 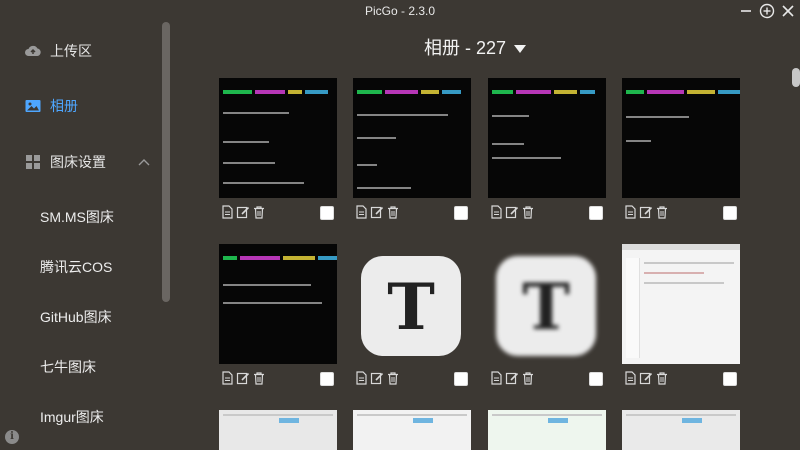 I want to click on sidebar-item-gallery: 相册, so click(x=80, y=106).